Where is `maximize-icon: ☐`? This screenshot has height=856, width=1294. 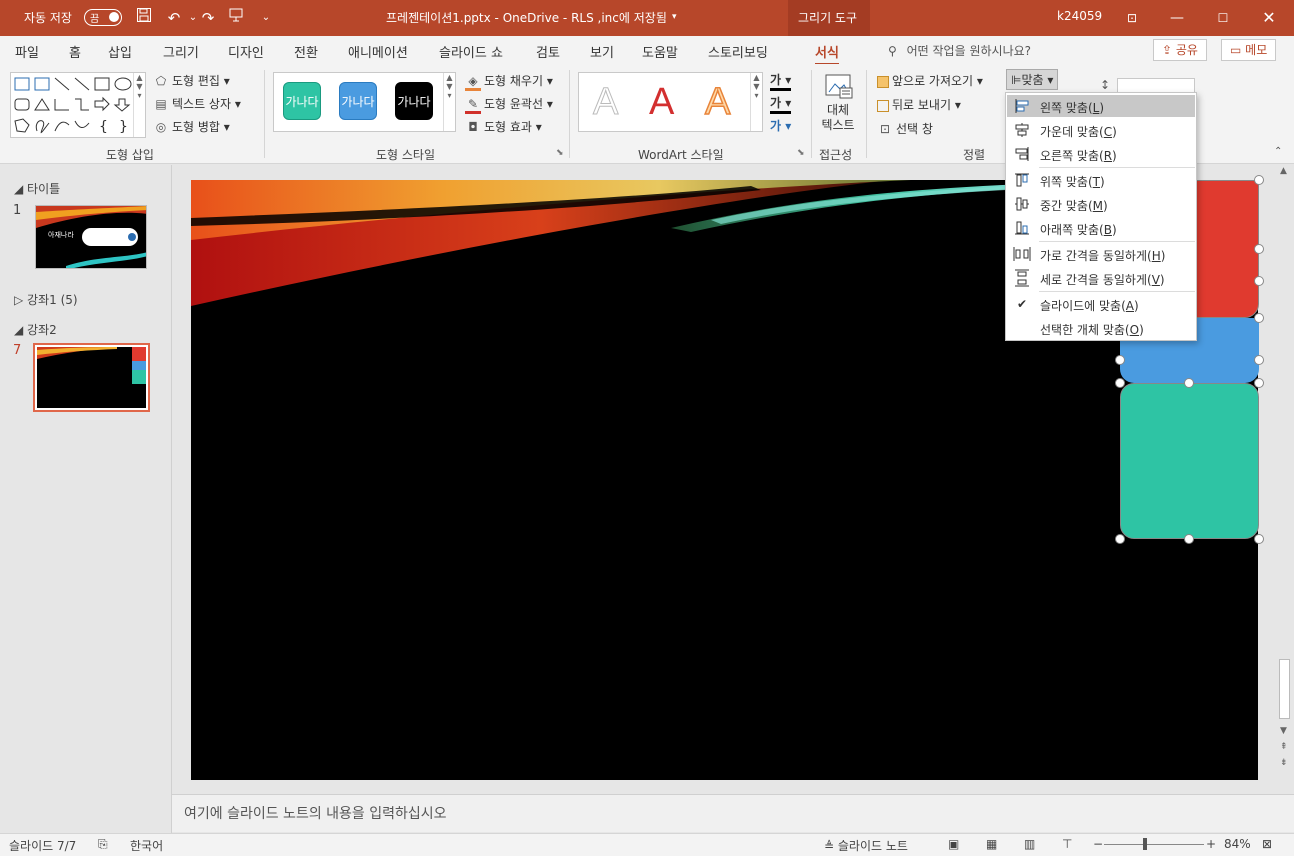
maximize-icon: ☐ is located at coordinates (1223, 18).